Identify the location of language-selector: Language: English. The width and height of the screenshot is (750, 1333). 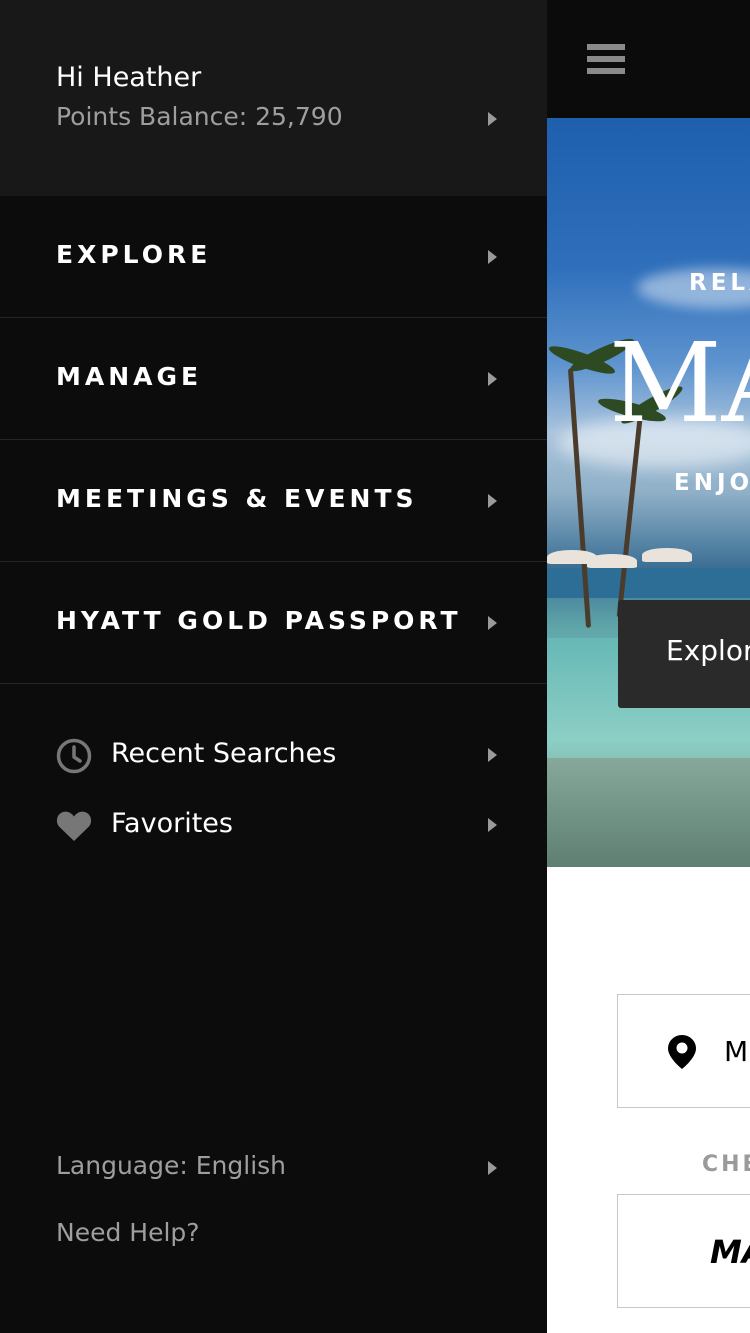
(273, 1168).